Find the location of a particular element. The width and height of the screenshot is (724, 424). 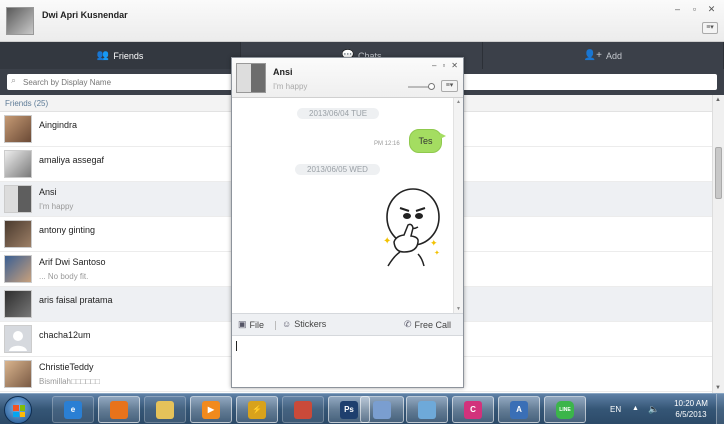

chat-contact-status: I'm happy is located at coordinates (290, 86).